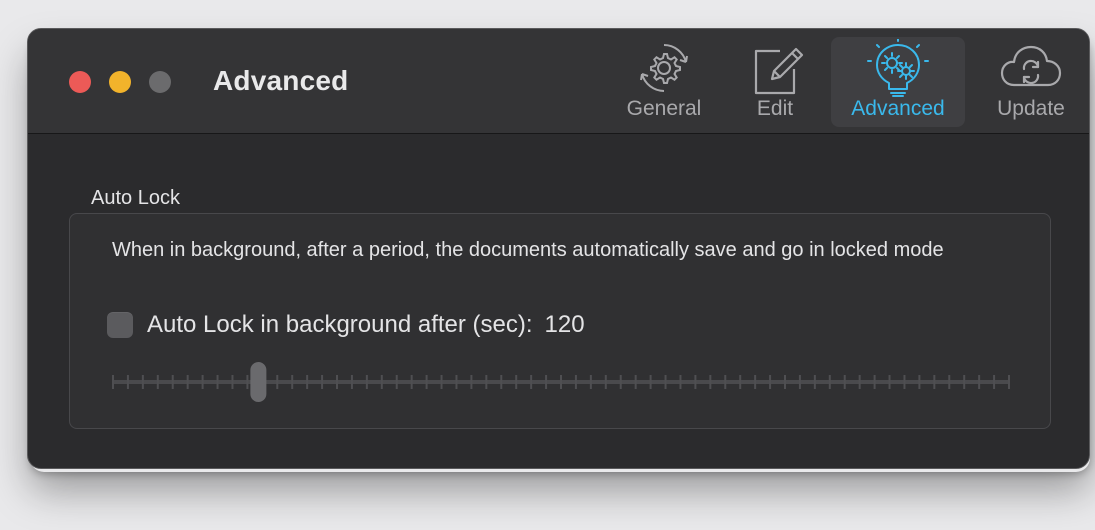  I want to click on edit-icon, so click(775, 68).